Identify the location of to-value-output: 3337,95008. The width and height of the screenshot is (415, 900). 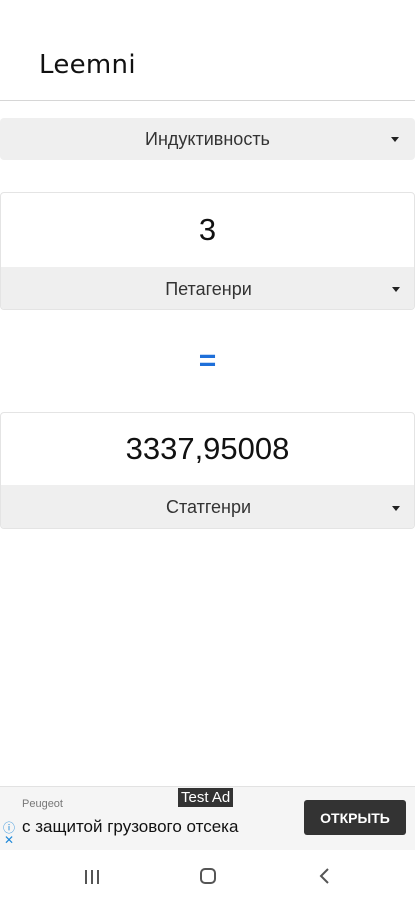
(207, 449).